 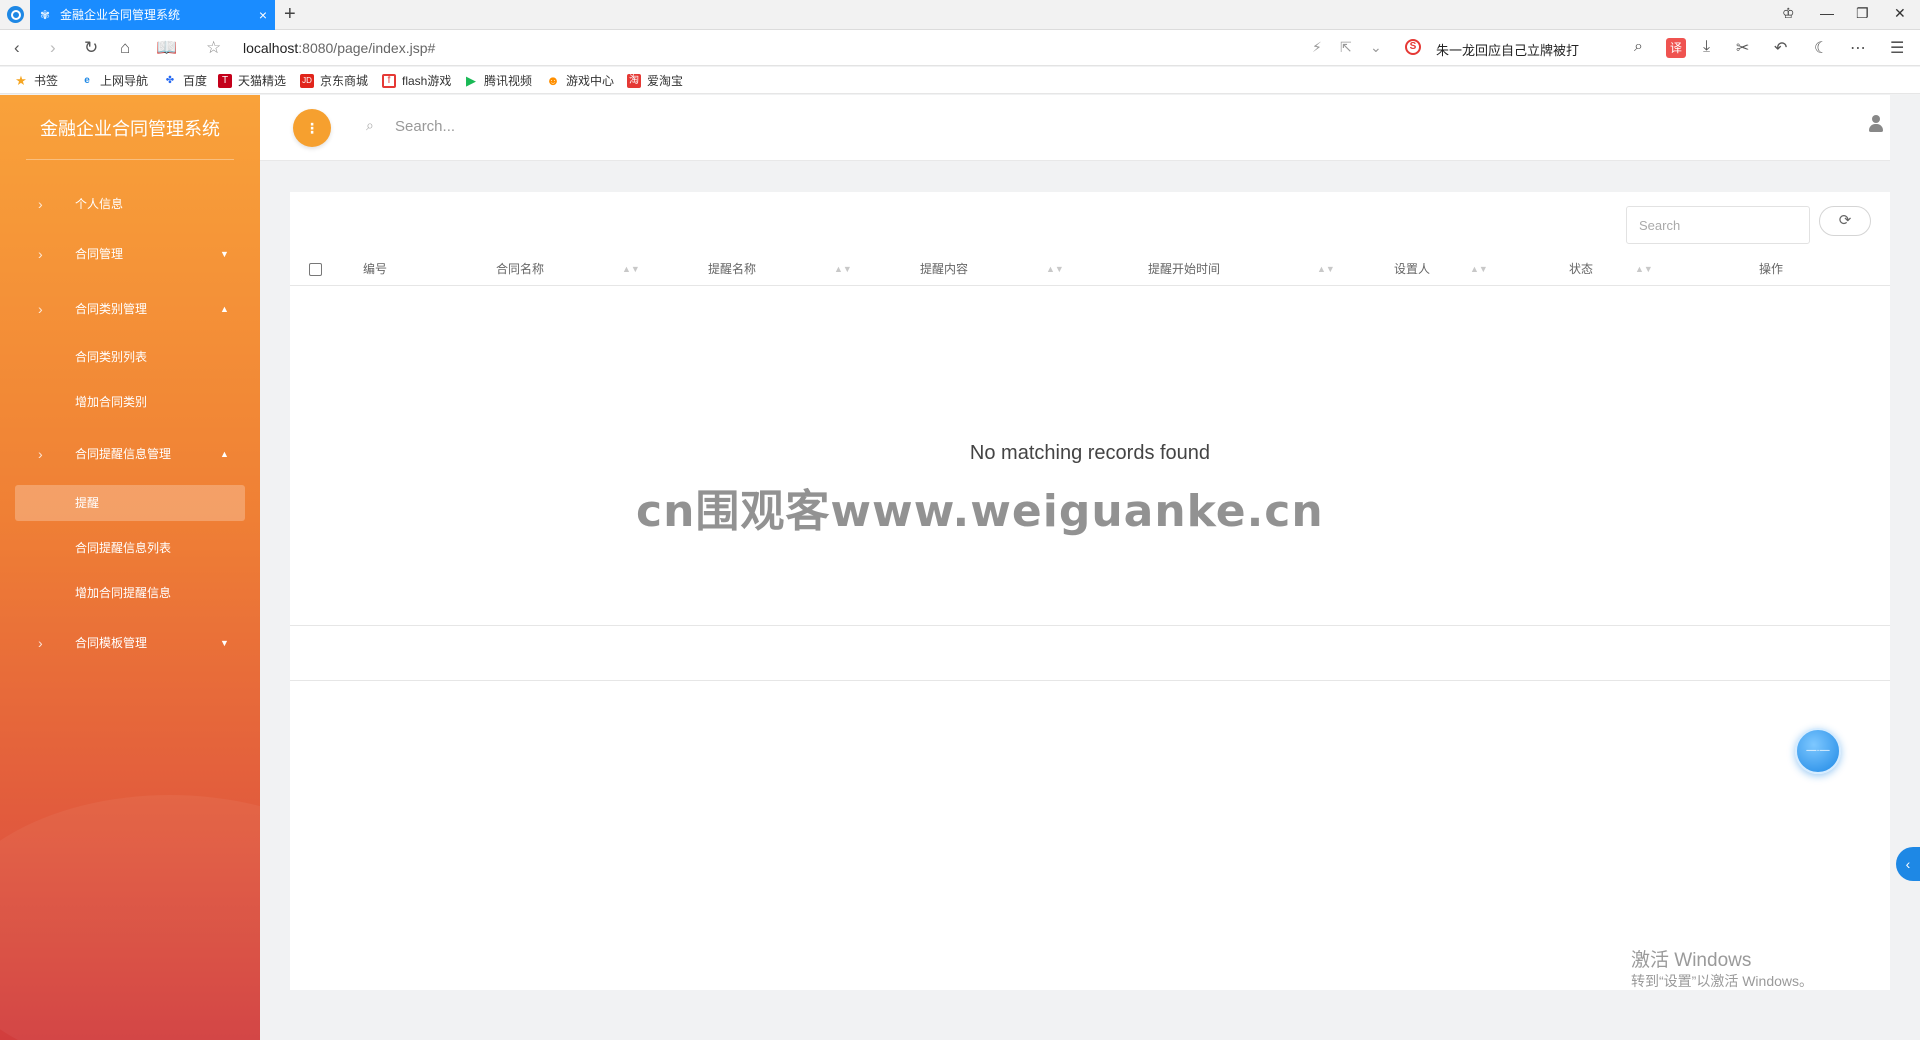 I want to click on table-bottom-divider, so click(x=1090, y=625).